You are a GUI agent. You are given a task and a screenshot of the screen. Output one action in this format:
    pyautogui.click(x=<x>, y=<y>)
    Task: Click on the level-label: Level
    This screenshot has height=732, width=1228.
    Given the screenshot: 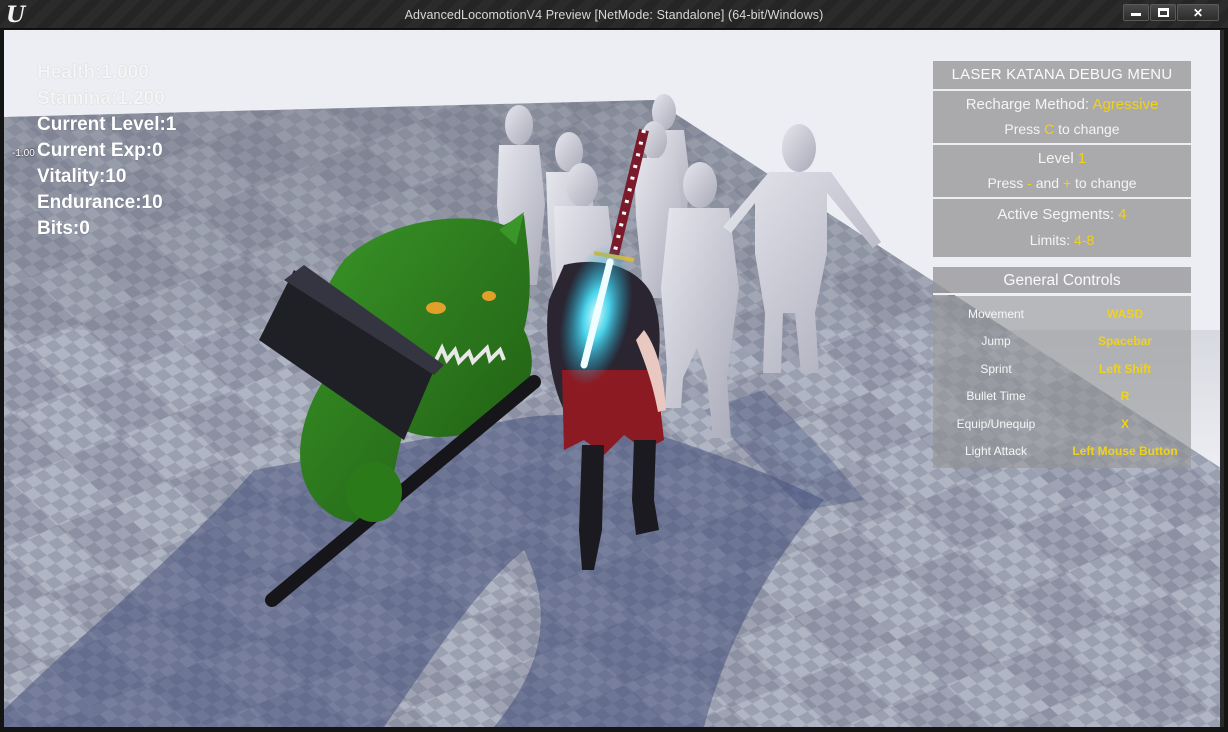 What is the action you would take?
    pyautogui.click(x=1057, y=158)
    